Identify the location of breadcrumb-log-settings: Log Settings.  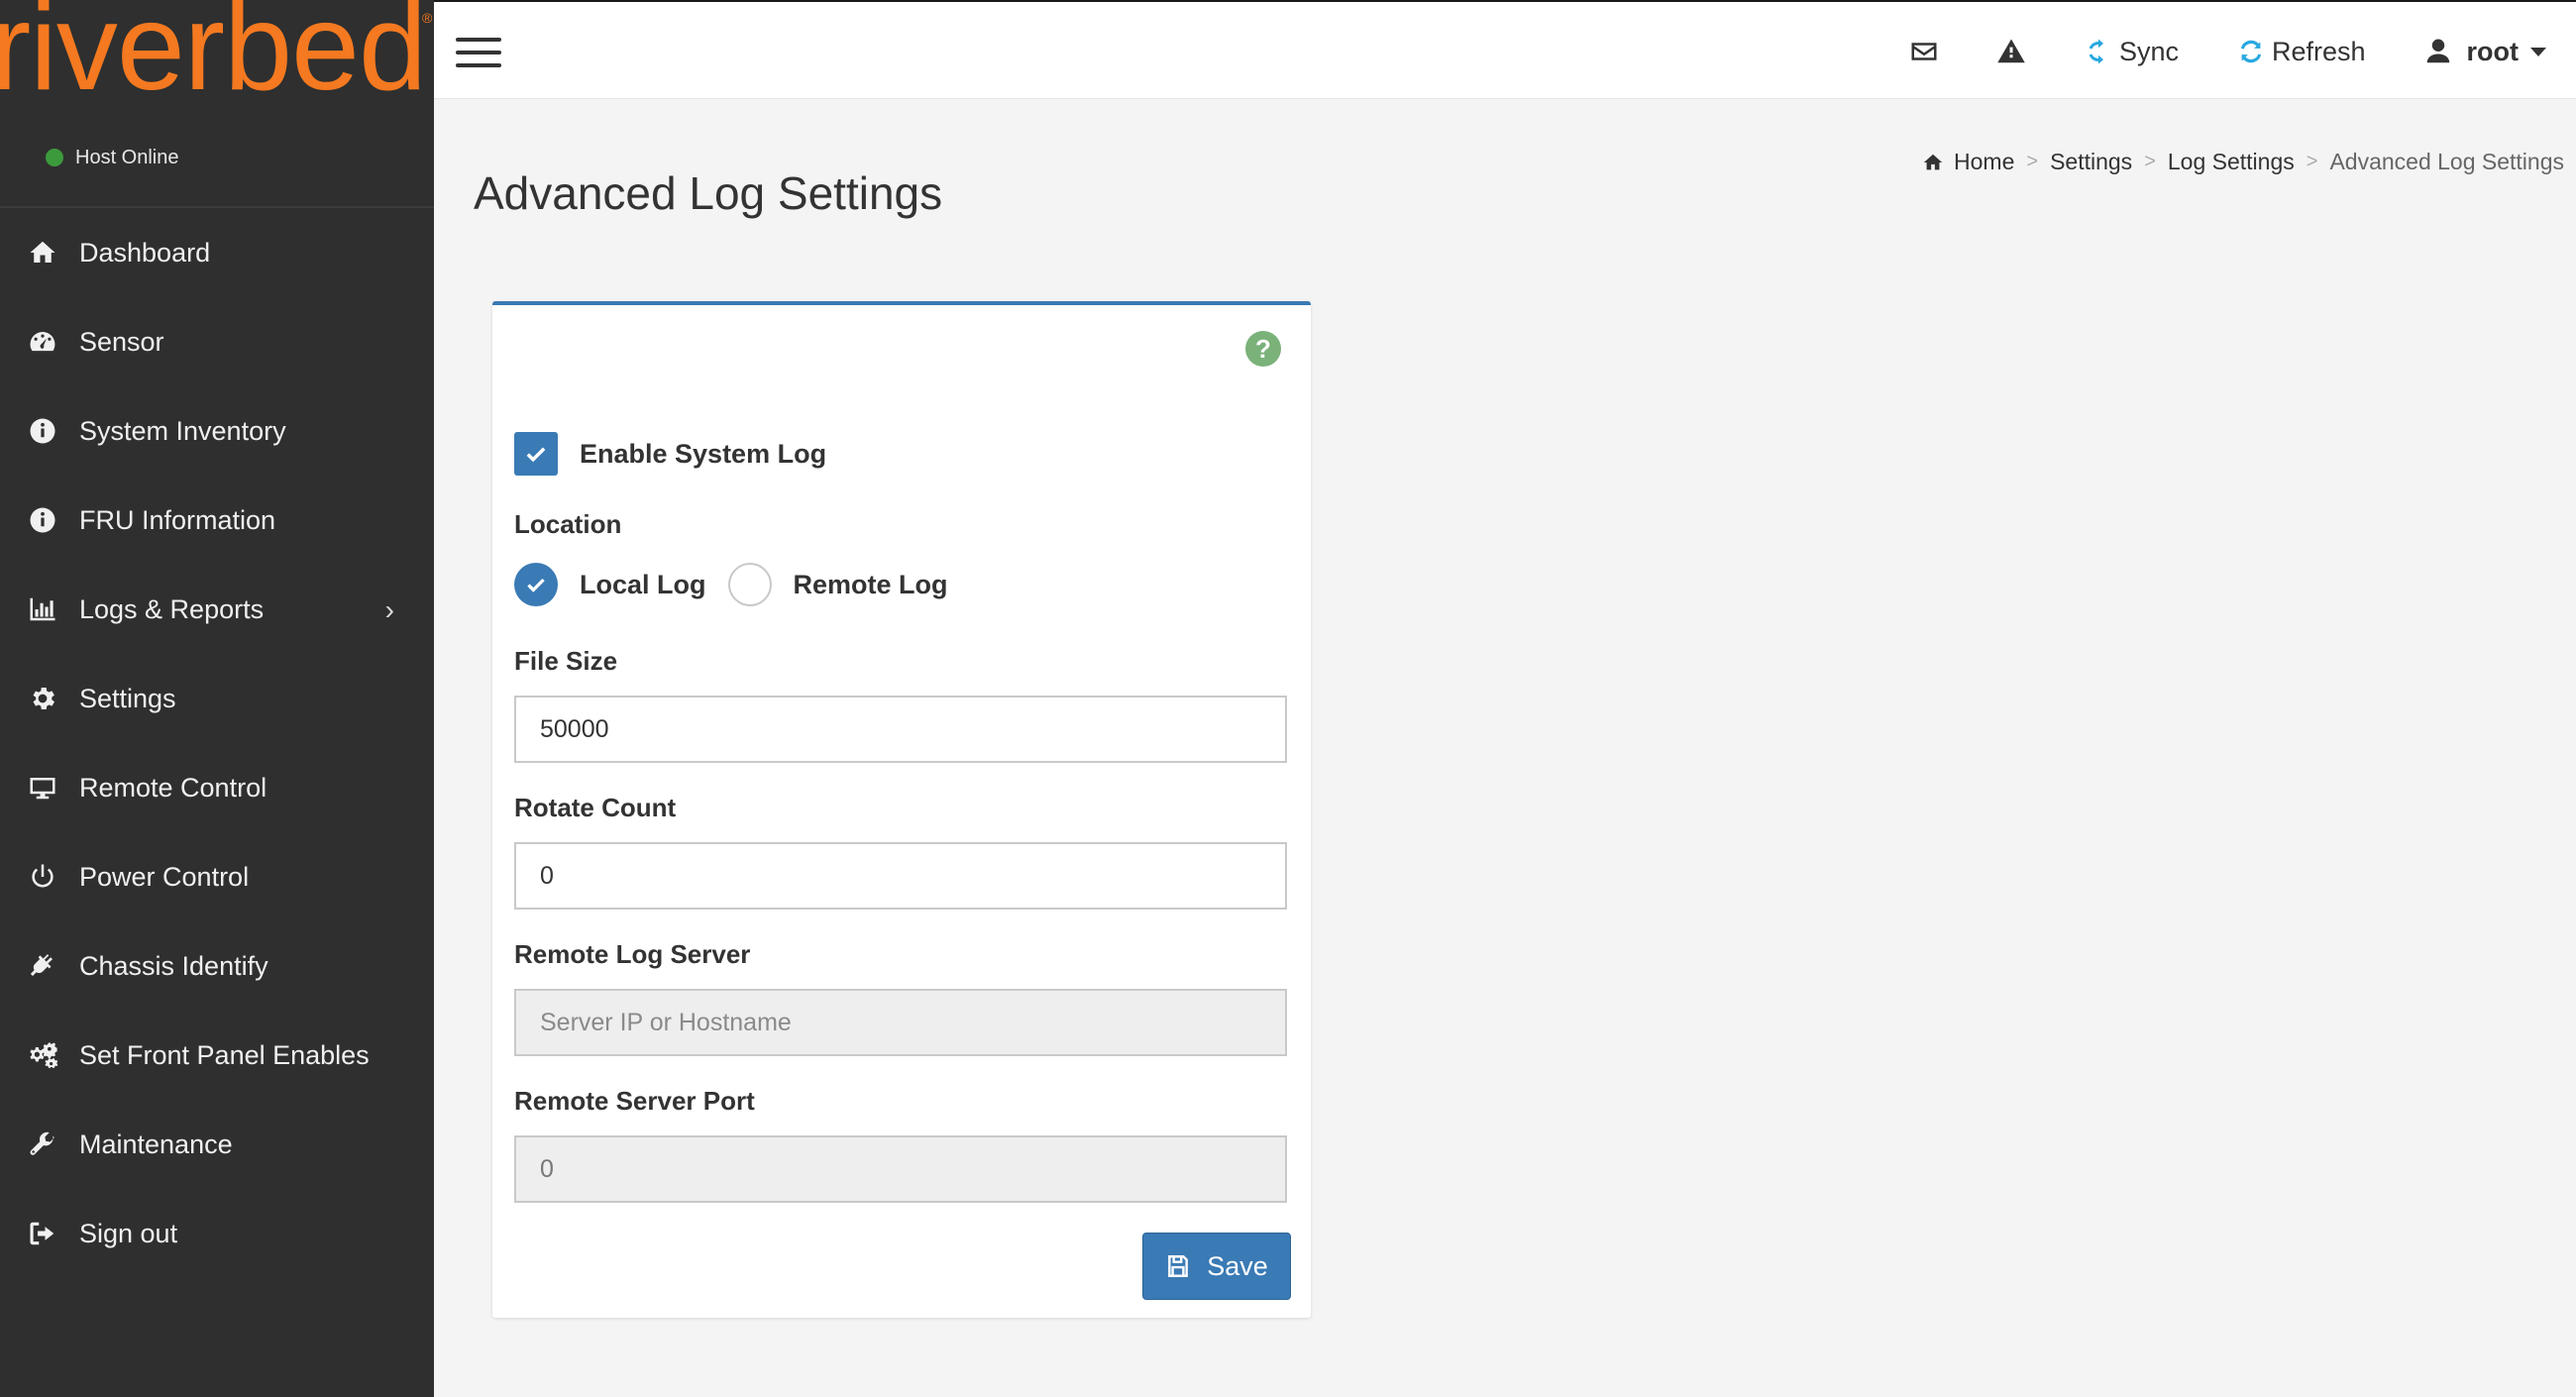
(2231, 162).